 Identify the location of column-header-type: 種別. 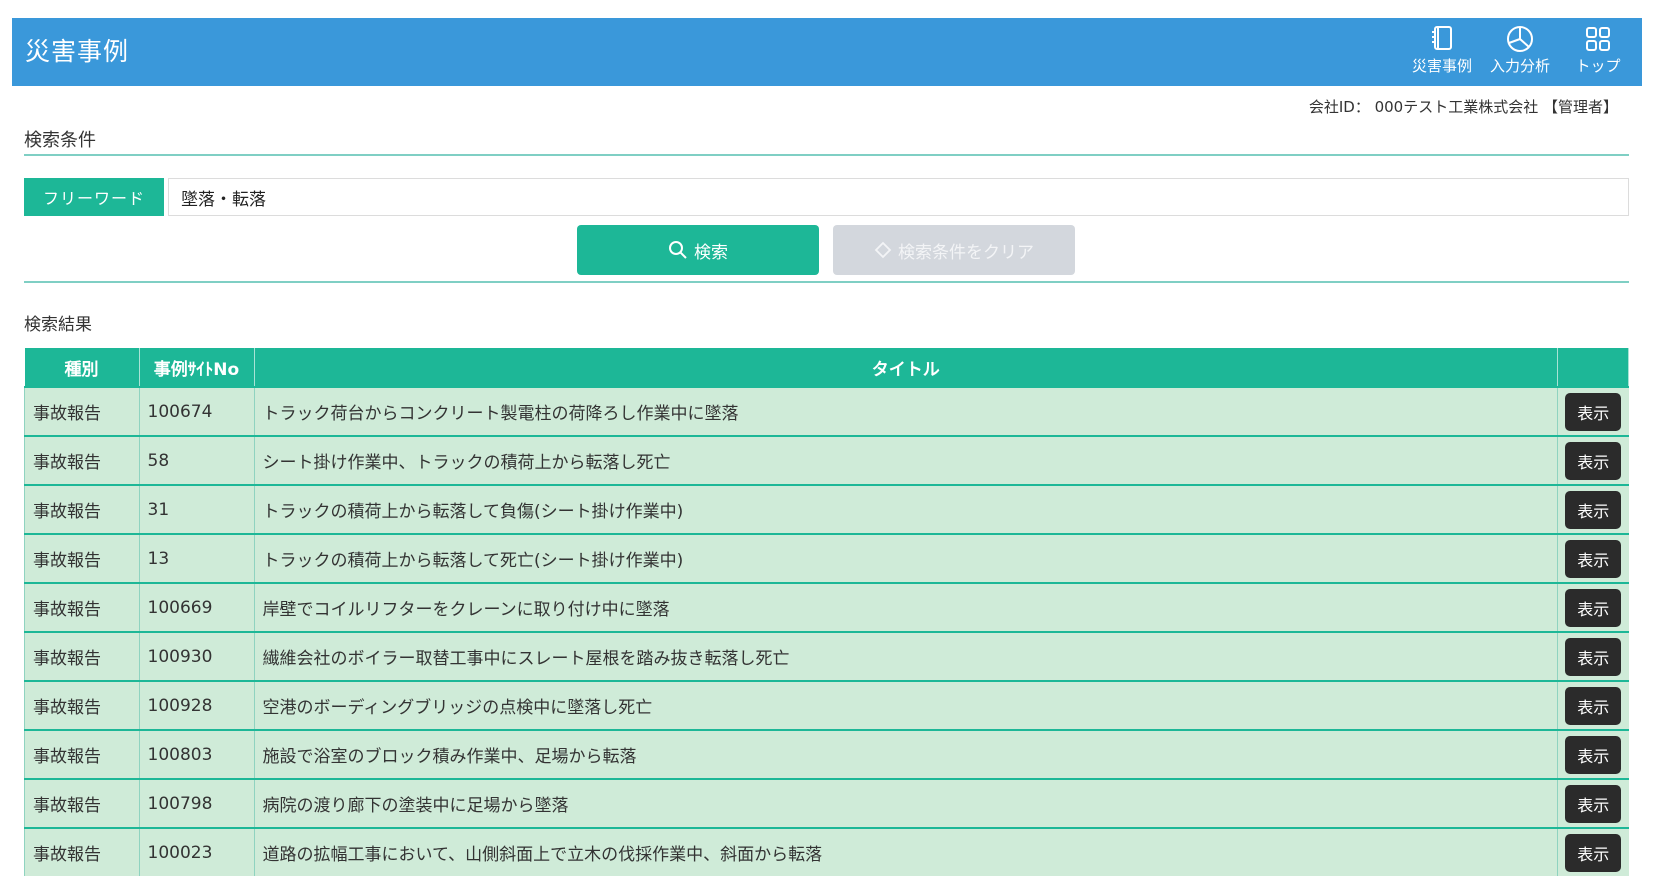
(82, 367).